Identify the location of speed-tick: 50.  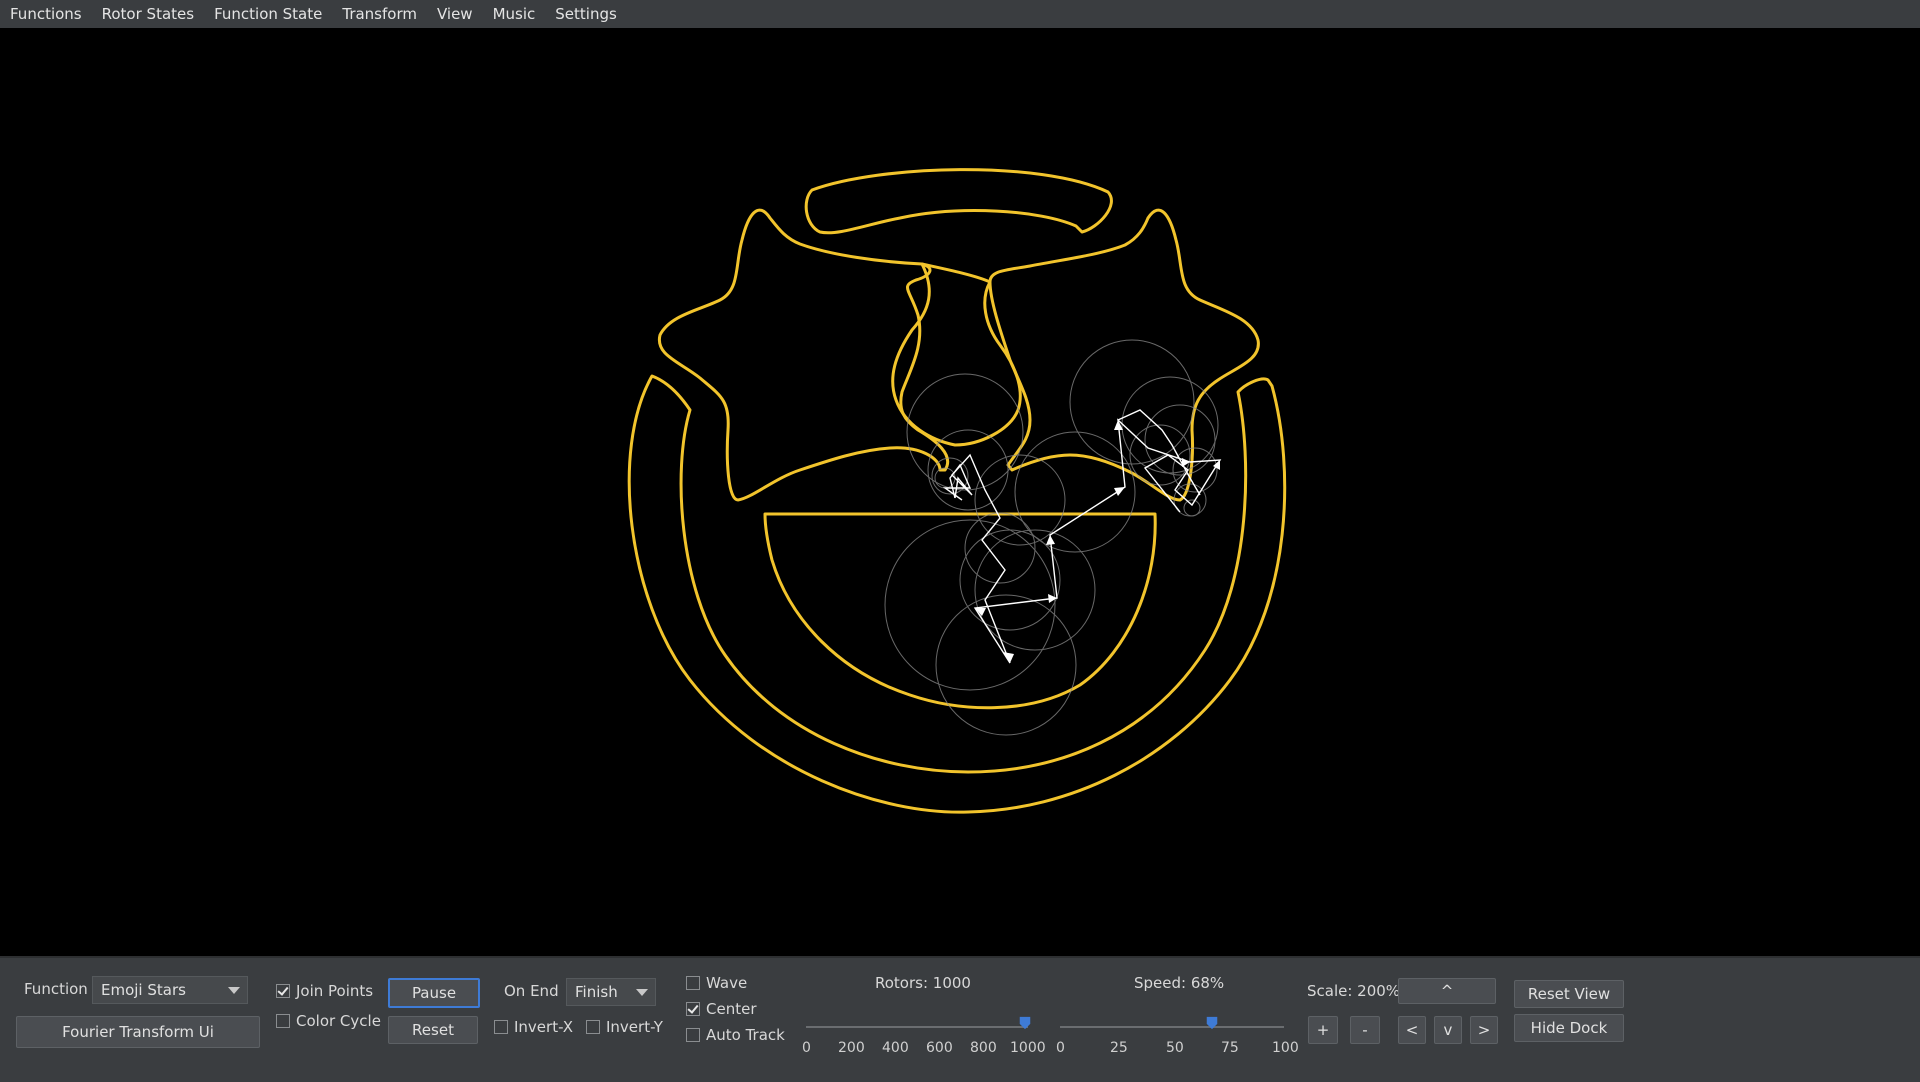
(1175, 1048).